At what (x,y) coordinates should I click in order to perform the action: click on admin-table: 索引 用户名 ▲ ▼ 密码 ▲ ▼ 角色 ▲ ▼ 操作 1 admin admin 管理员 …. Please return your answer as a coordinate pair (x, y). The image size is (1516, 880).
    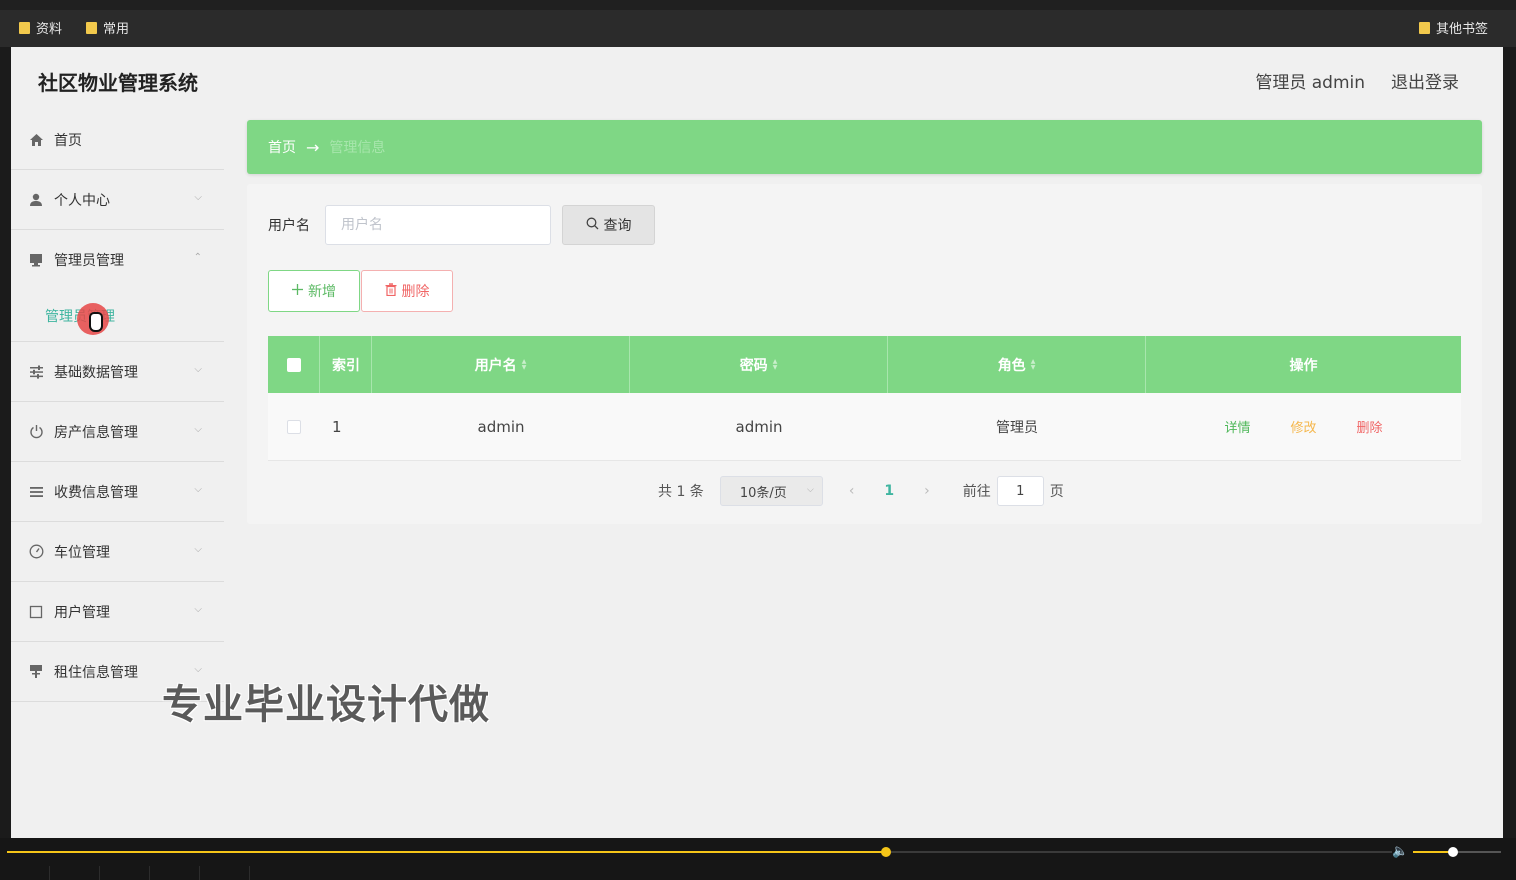
    Looking at the image, I should click on (864, 398).